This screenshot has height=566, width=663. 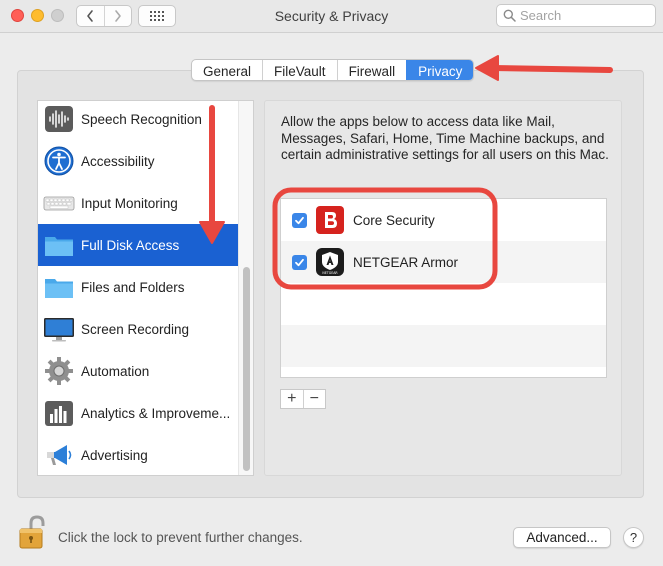 I want to click on sidebar-item-accessibility: Accessibility, so click(x=138, y=161).